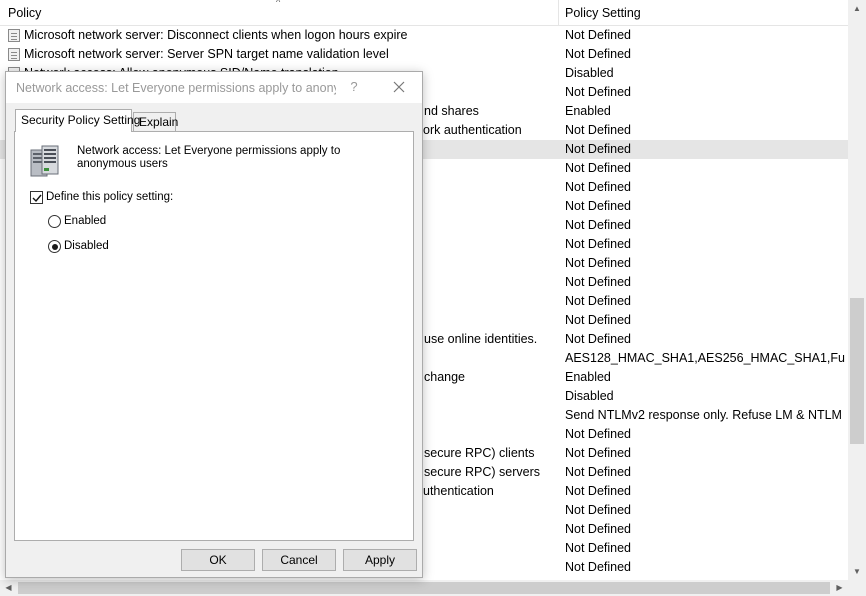  What do you see at coordinates (857, 8) in the screenshot?
I see `scroll-up-arrow-icon: ▲` at bounding box center [857, 8].